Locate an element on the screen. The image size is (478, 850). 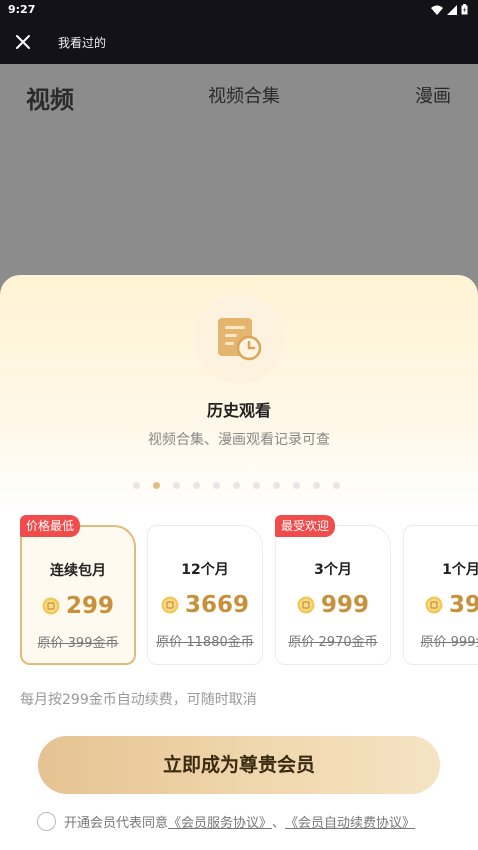
plan-card: 1个月 399 原价 999金币 is located at coordinates (440, 595).